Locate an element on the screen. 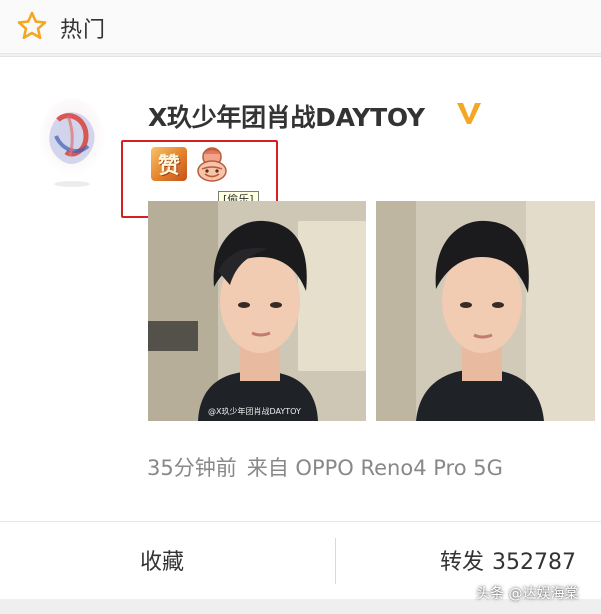  star-icon is located at coordinates (32, 25).